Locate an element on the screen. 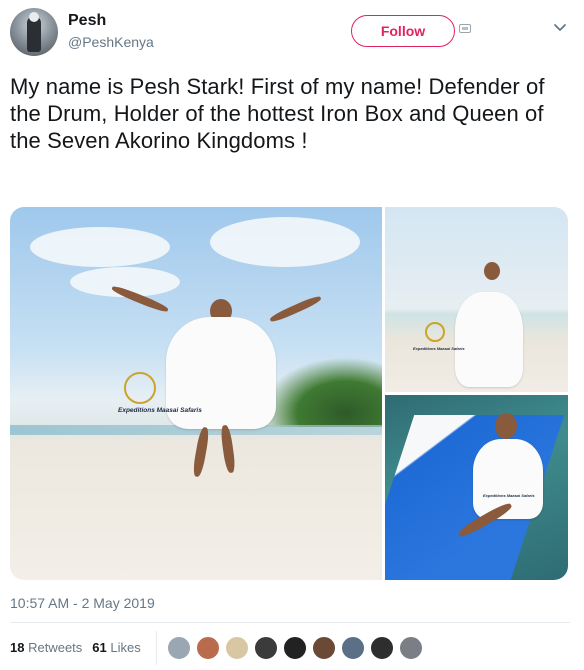  palm-trees is located at coordinates (321, 392).